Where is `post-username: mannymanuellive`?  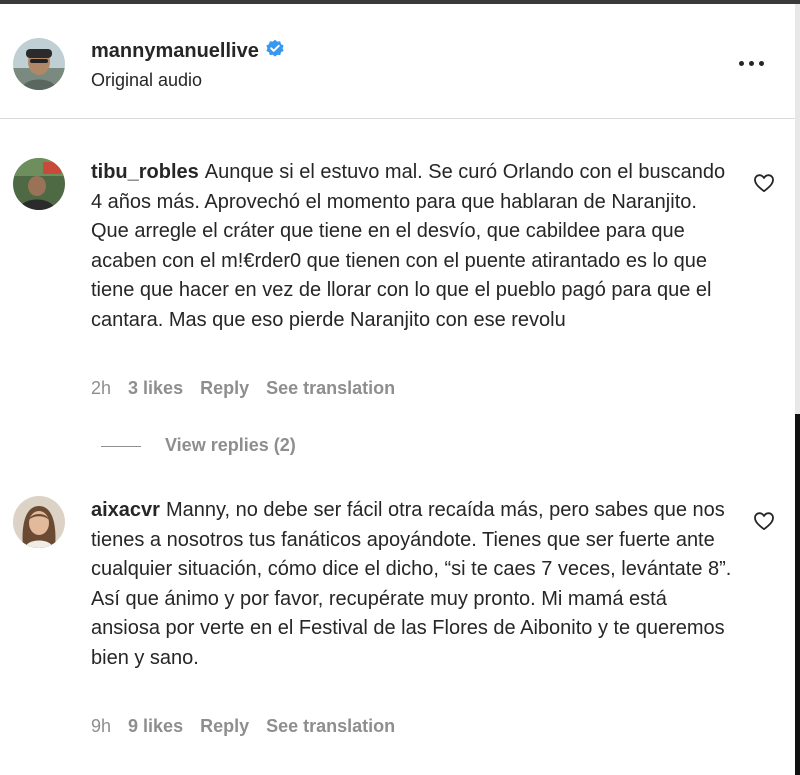 post-username: mannymanuellive is located at coordinates (188, 52).